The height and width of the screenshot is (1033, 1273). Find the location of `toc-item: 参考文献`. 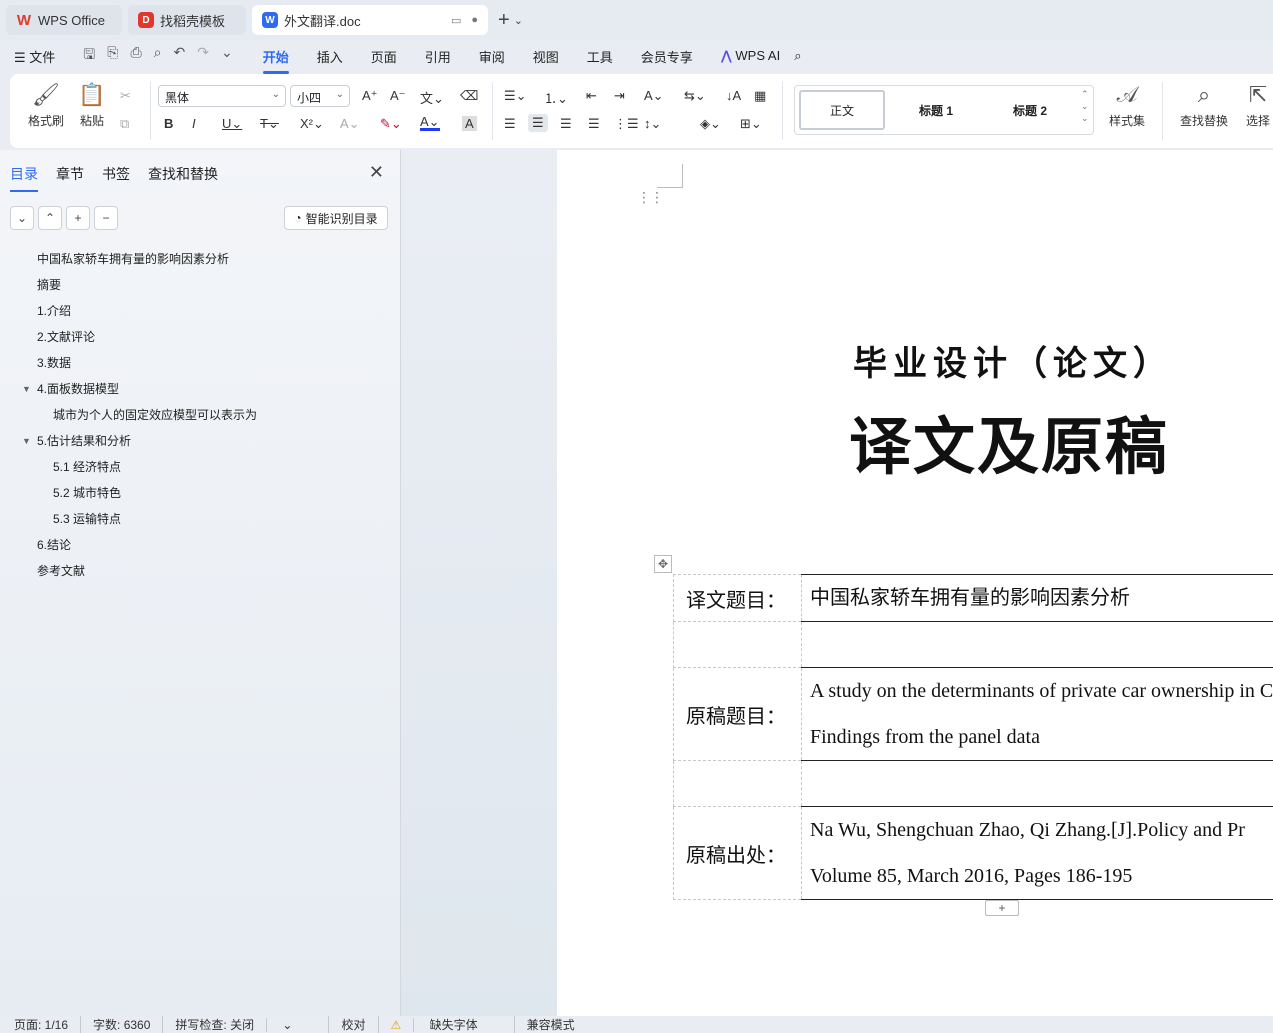

toc-item: 参考文献 is located at coordinates (200, 571).